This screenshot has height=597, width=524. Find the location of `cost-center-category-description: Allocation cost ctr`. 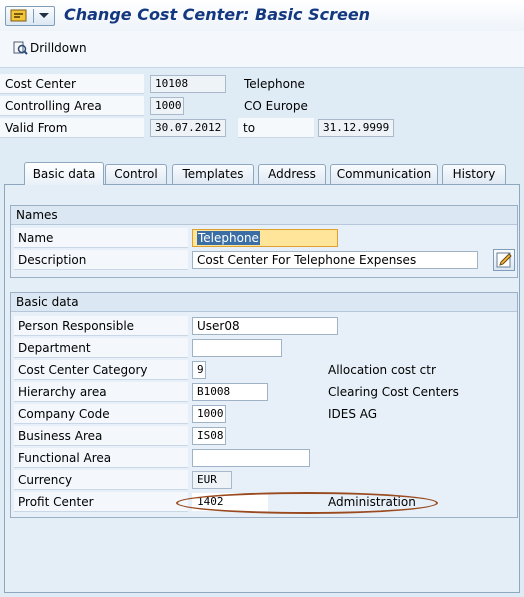

cost-center-category-description: Allocation cost ctr is located at coordinates (382, 370).